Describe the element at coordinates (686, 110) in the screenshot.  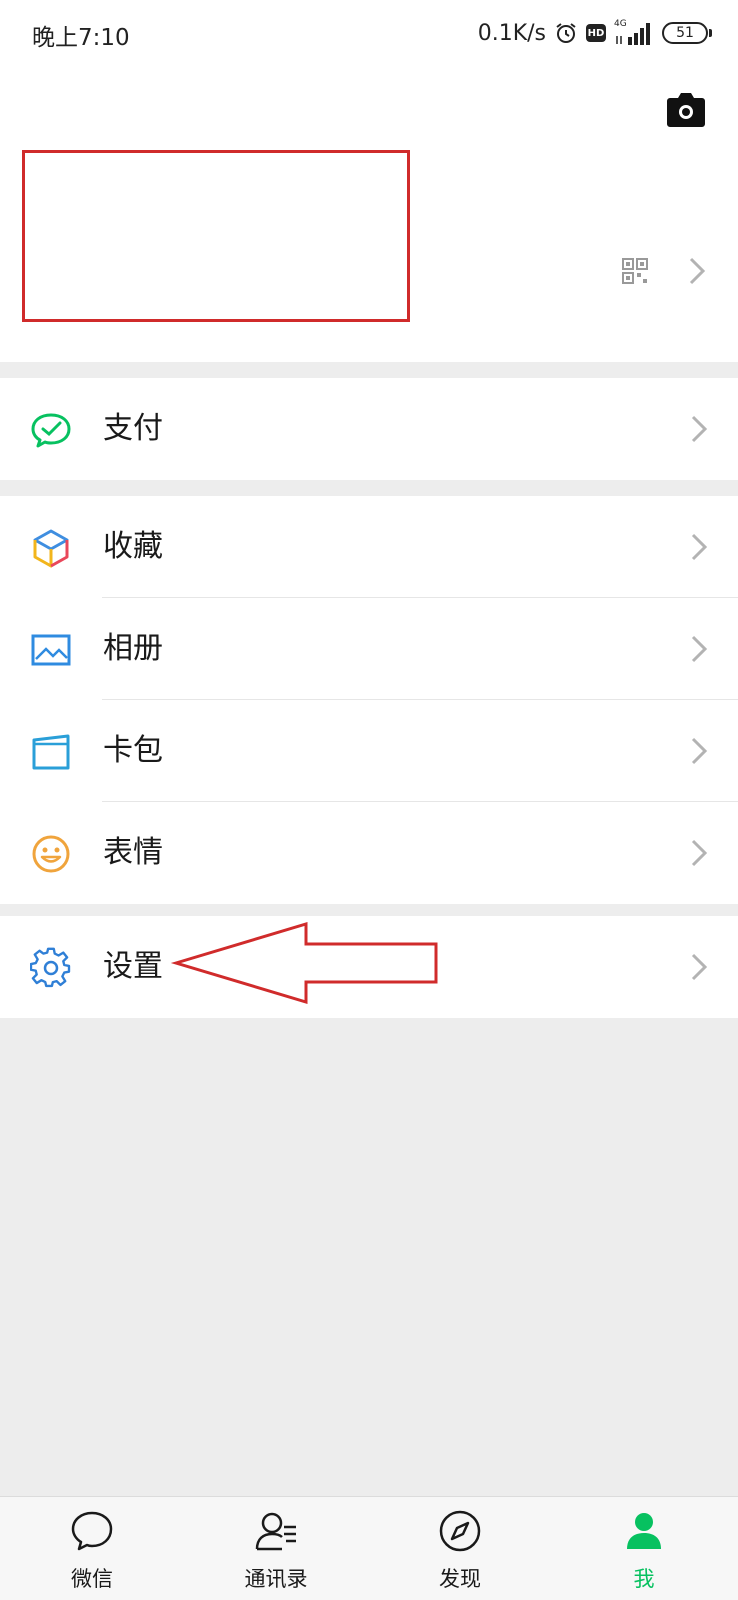
I see `camera-icon` at that location.